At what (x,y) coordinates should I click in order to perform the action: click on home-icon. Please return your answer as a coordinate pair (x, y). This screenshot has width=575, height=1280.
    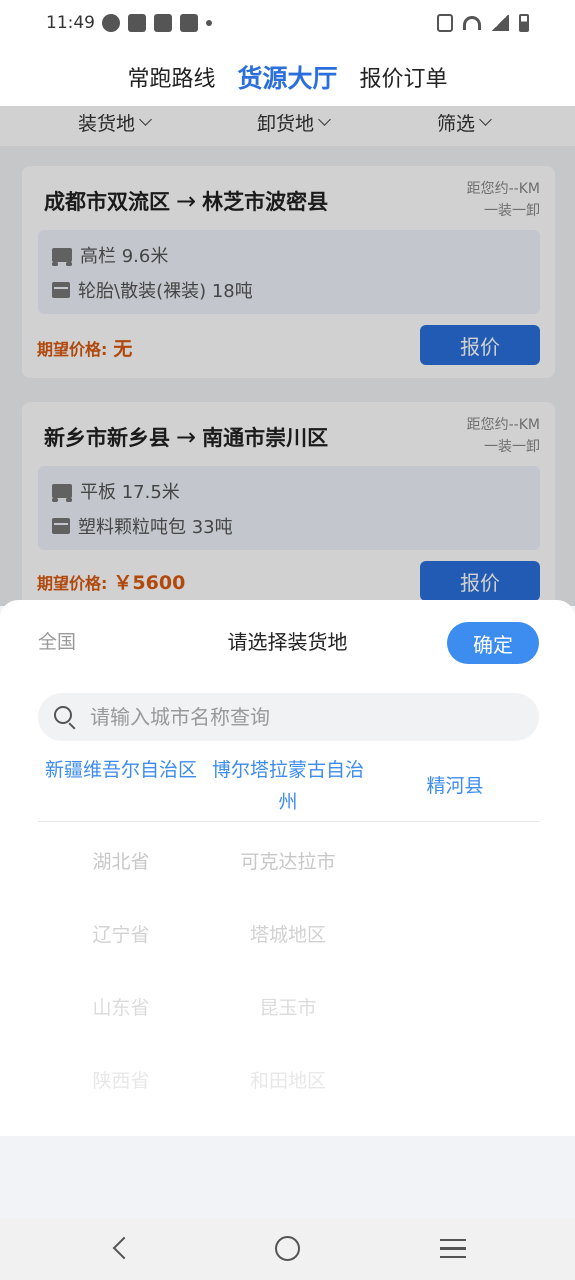
    Looking at the image, I should click on (287, 1248).